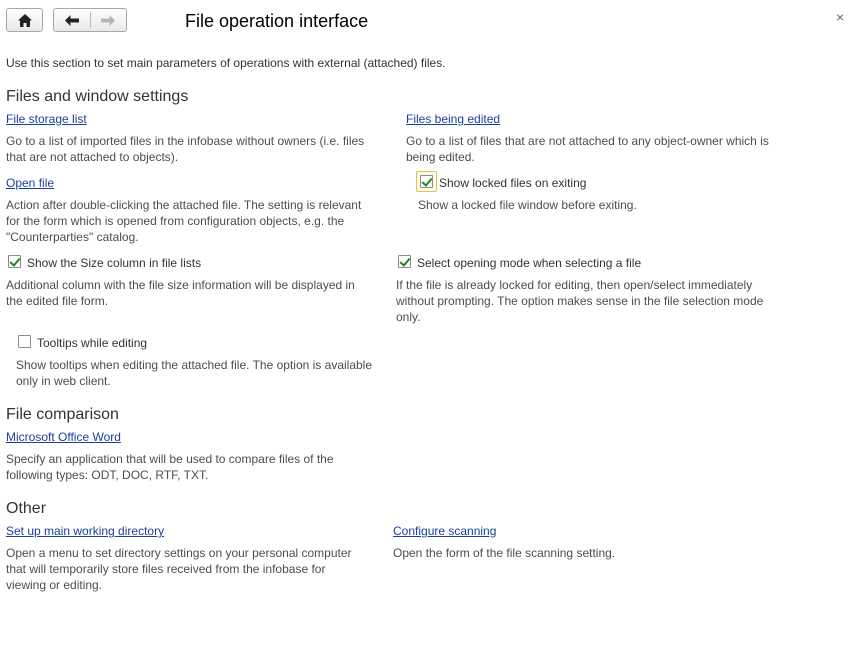  I want to click on show-locked-files-label: Show locked files on exiting, so click(512, 183).